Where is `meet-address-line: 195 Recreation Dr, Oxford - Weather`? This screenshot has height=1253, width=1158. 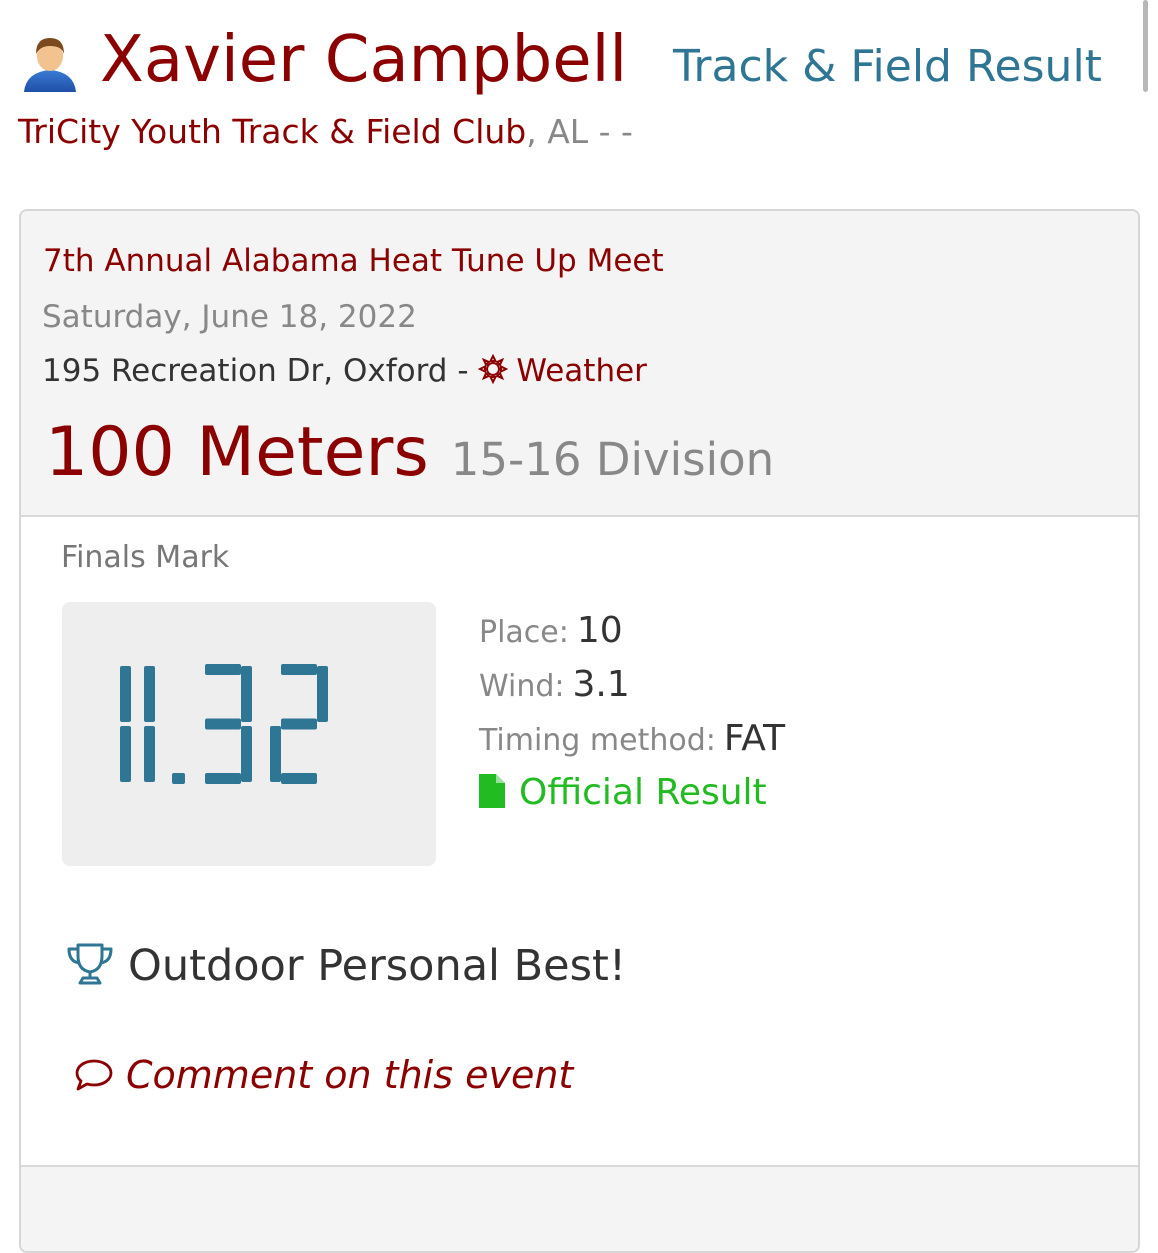
meet-address-line: 195 Recreation Dr, Oxford - Weather is located at coordinates (344, 371).